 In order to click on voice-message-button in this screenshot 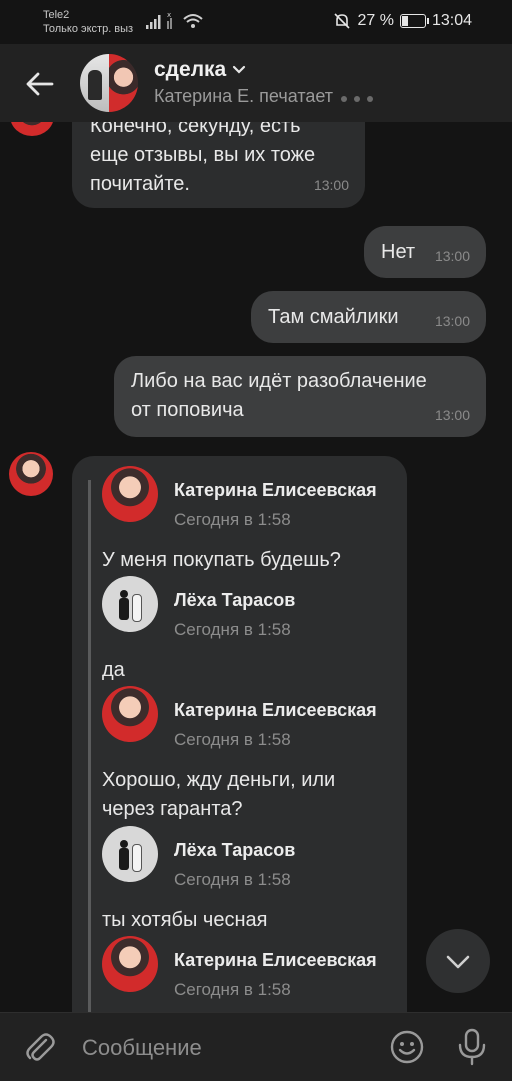, I will do `click(472, 1049)`.